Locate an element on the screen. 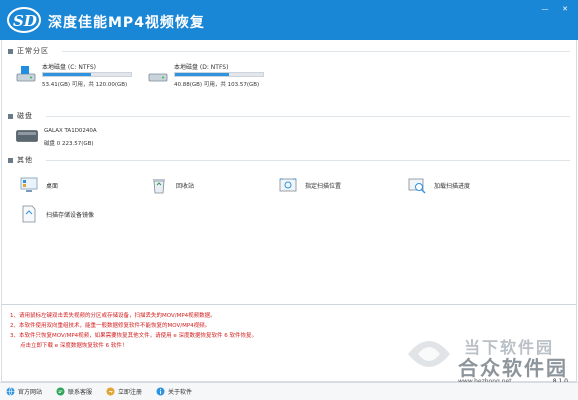 This screenshot has width=578, height=400. watermark: 当下软件园 合众软件园 www.hezhong.net 8.1.0 is located at coordinates (487, 360).